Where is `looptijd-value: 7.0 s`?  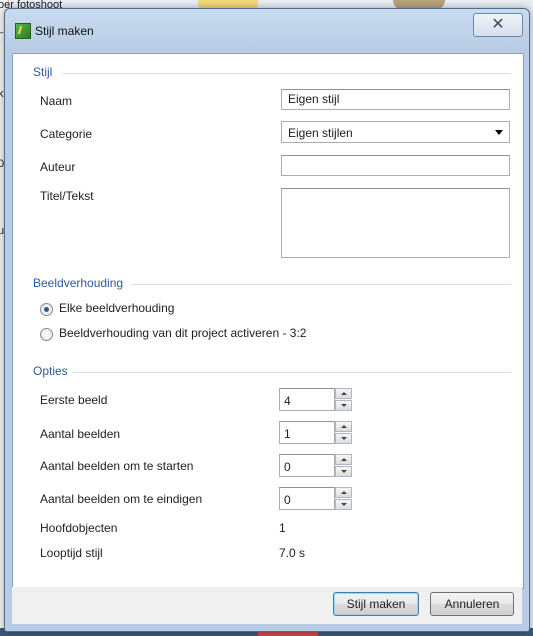
looptijd-value: 7.0 s is located at coordinates (292, 553).